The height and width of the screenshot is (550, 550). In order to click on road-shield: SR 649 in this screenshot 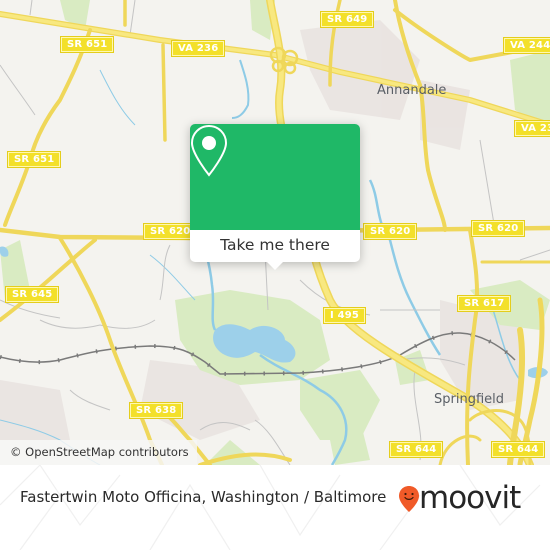, I will do `click(347, 19)`.